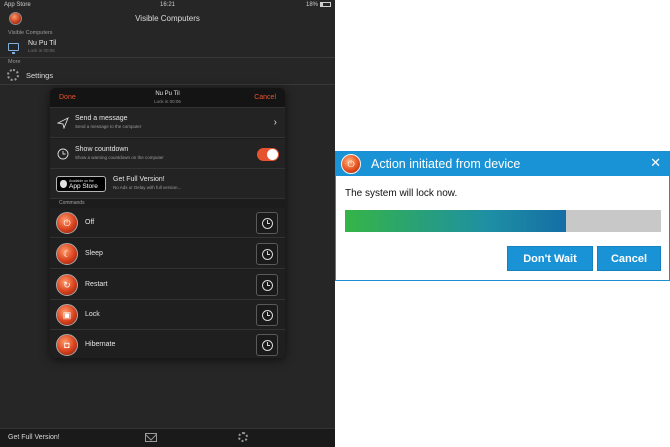  What do you see at coordinates (34, 437) in the screenshot?
I see `get-full-version-link: Get Full Version!` at bounding box center [34, 437].